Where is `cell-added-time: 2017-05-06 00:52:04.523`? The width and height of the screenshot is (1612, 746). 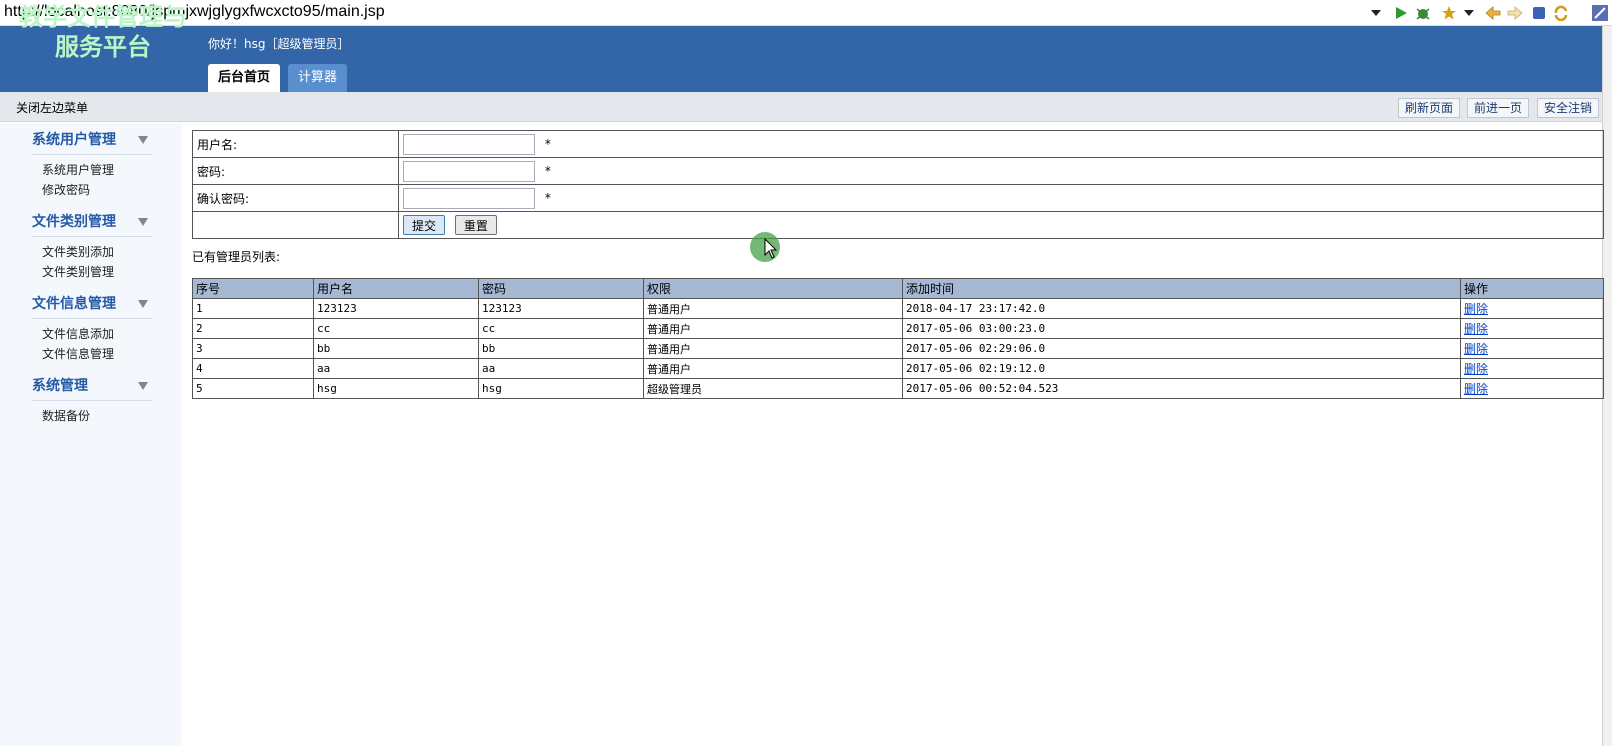 cell-added-time: 2017-05-06 00:52:04.523 is located at coordinates (1181, 388).